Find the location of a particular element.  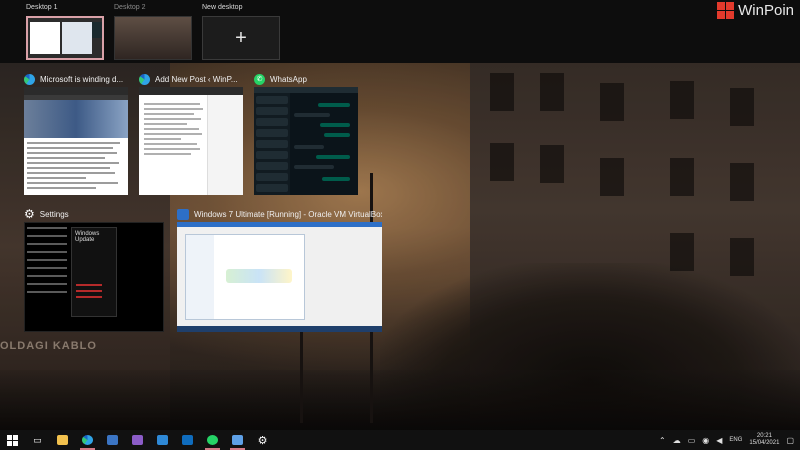

photos-icon is located at coordinates (162, 440).